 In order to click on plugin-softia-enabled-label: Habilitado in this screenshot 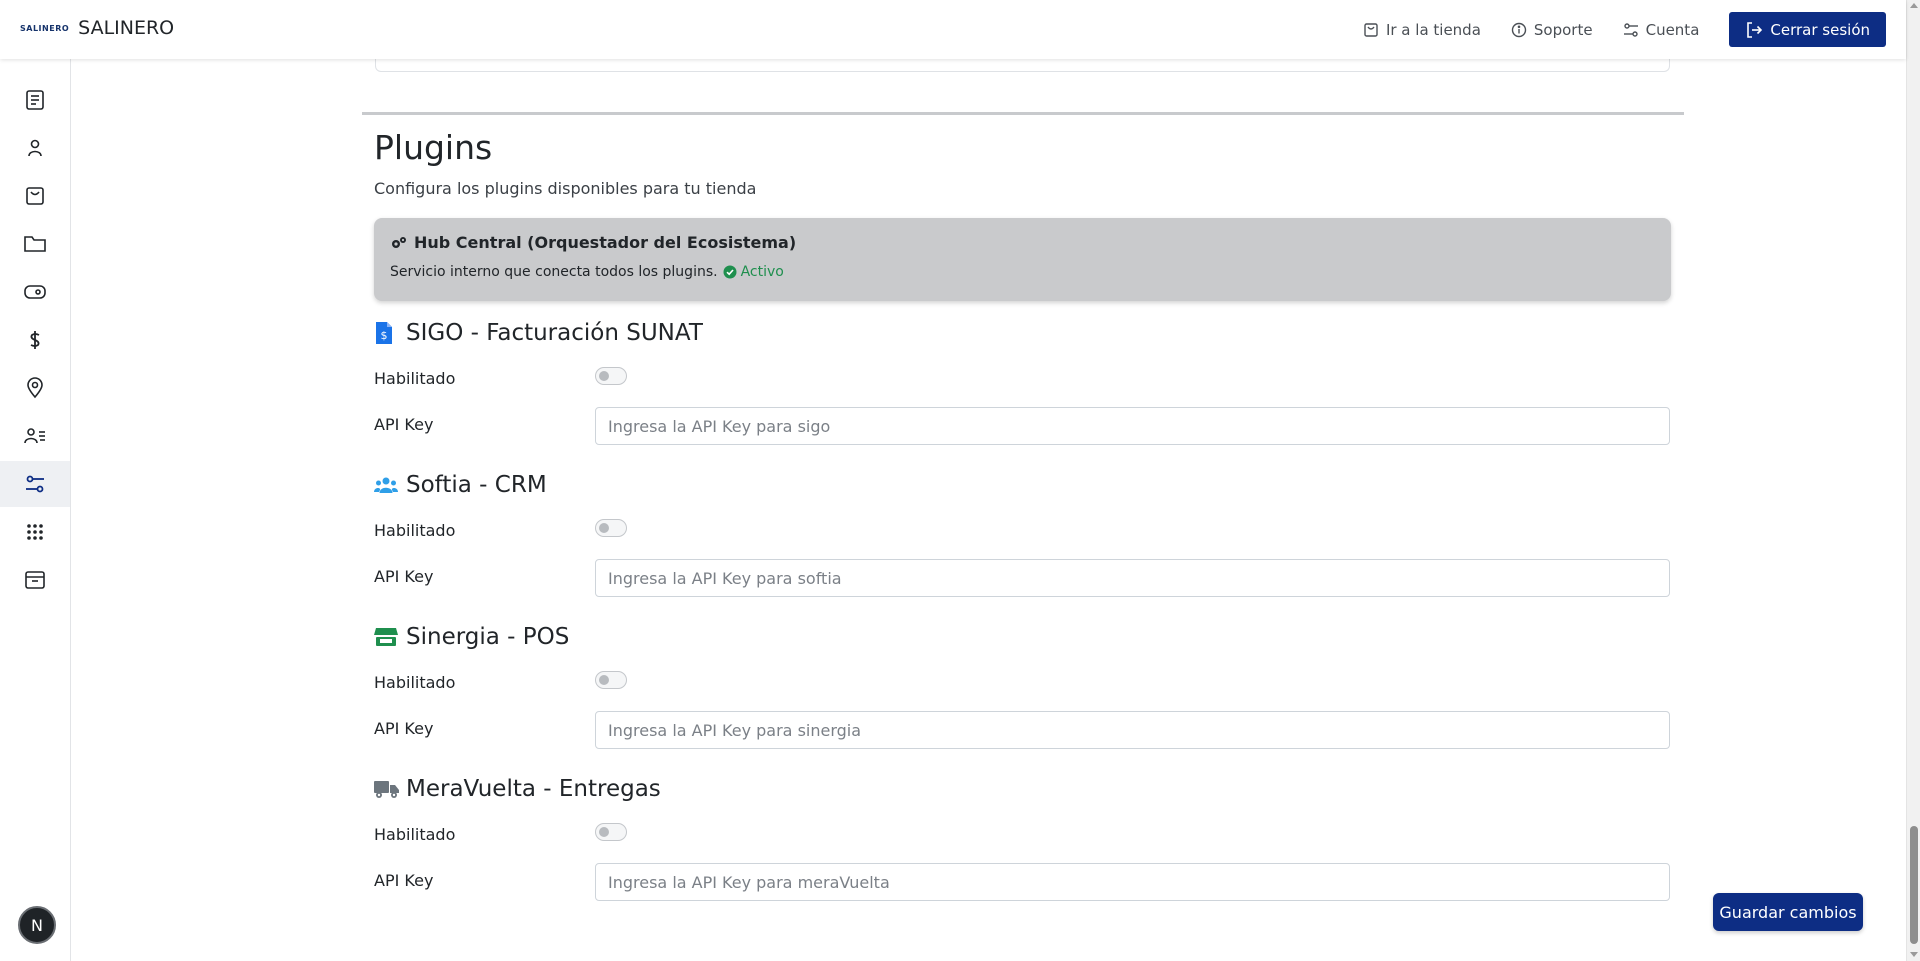, I will do `click(415, 530)`.